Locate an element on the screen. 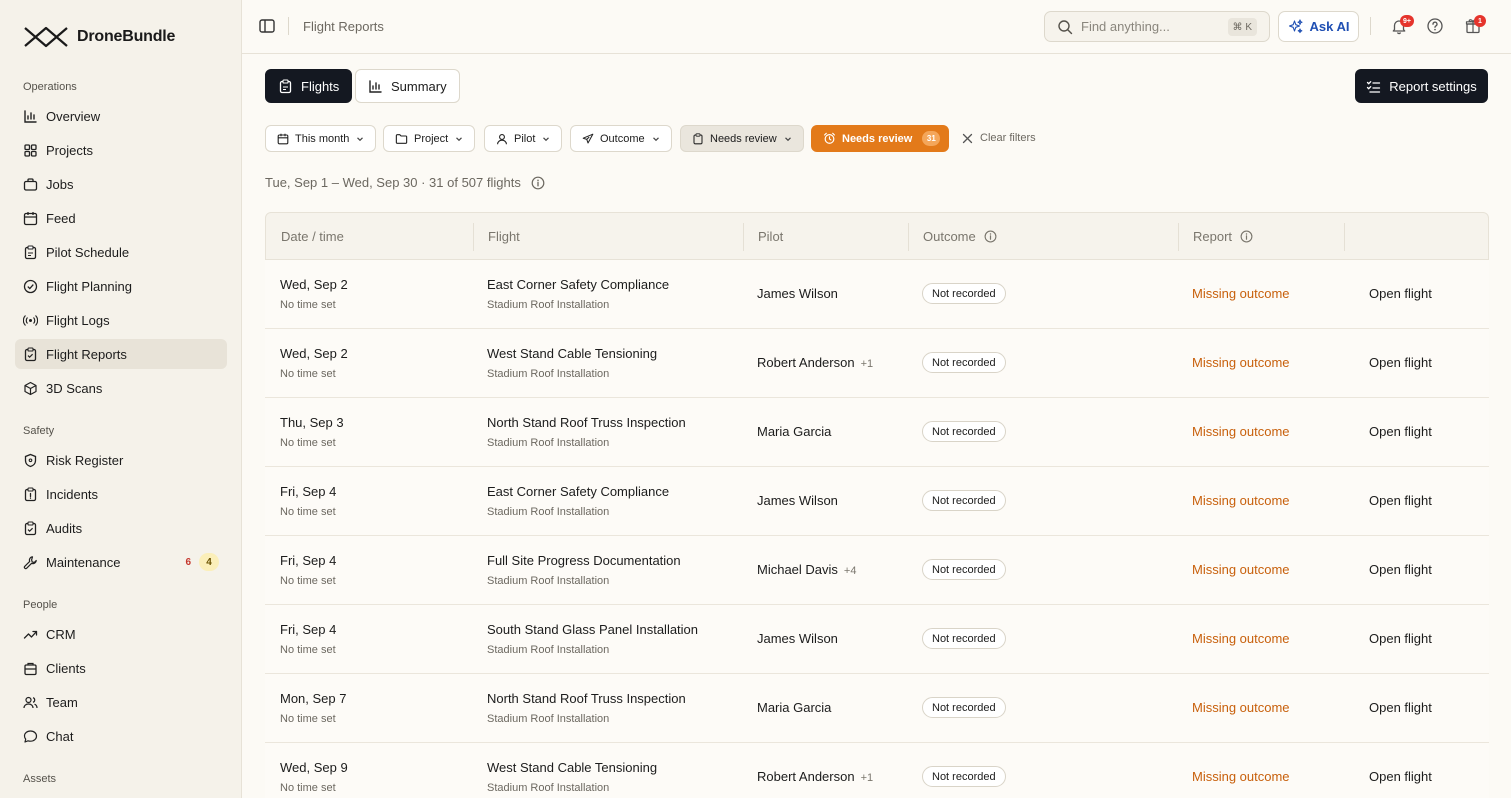  report-settings-button: Report settings is located at coordinates (1421, 86).